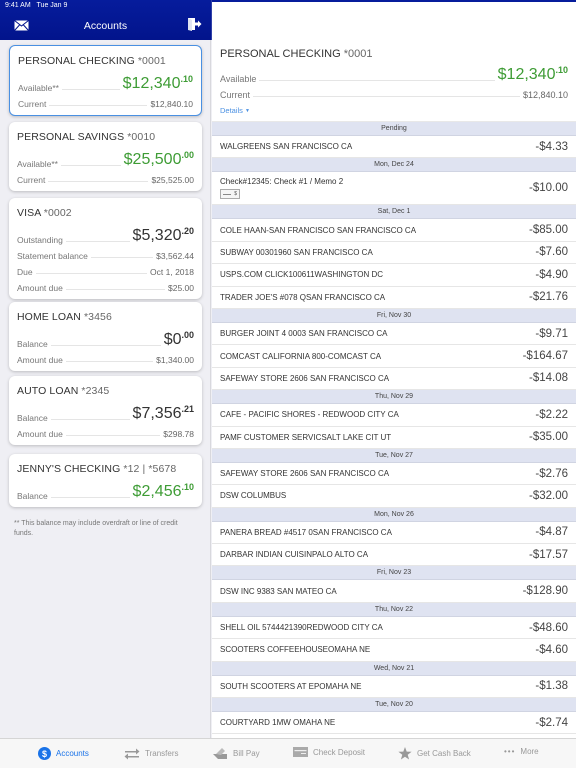 This screenshot has height=768, width=576. What do you see at coordinates (150, 469) in the screenshot?
I see `account-number: *12 | *5678` at bounding box center [150, 469].